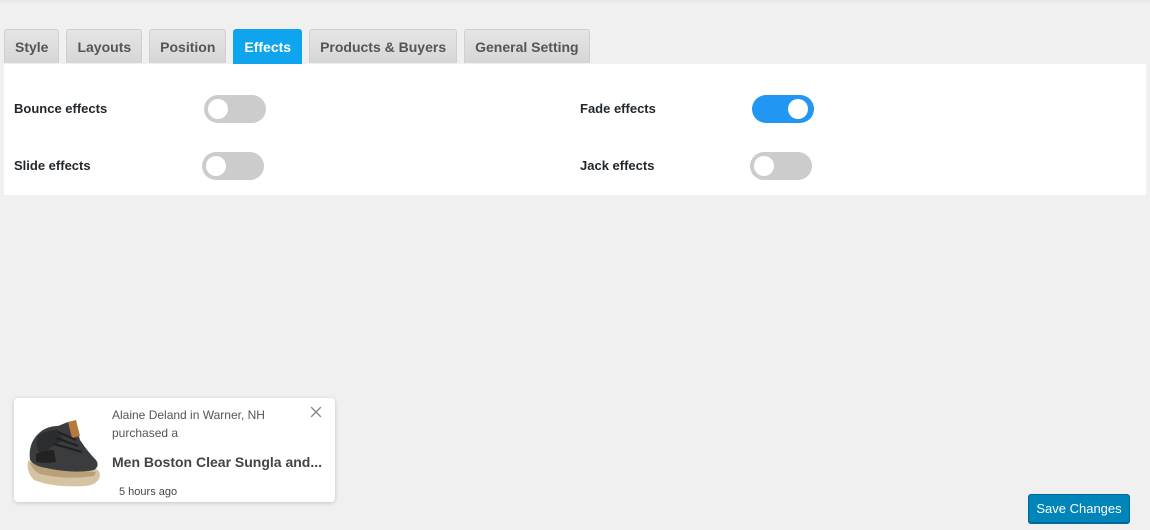 This screenshot has height=530, width=1150. Describe the element at coordinates (617, 165) in the screenshot. I see `jack-effects-label: Jack effects` at that location.